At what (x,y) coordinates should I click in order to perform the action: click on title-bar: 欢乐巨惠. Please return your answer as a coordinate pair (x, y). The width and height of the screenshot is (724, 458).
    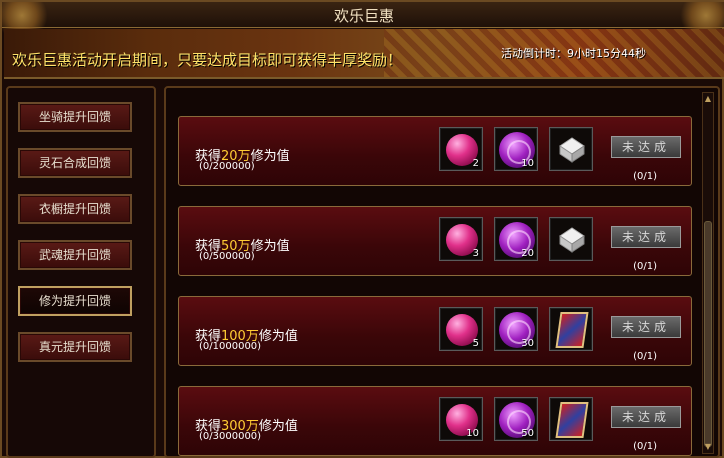
    Looking at the image, I should click on (362, 19).